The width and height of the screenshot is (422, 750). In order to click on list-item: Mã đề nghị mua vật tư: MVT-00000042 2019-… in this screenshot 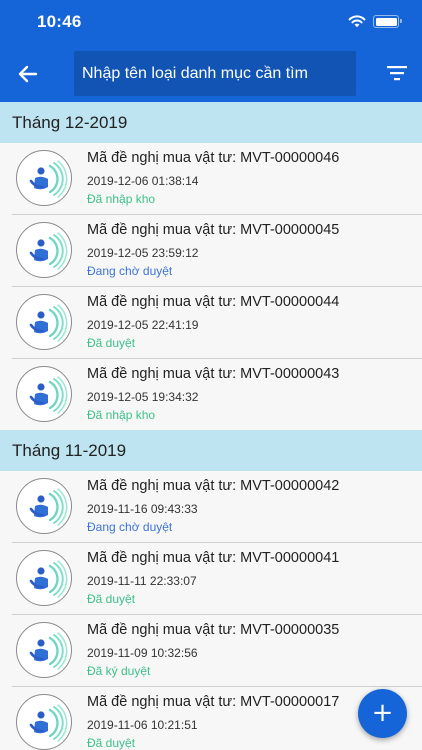, I will do `click(211, 507)`.